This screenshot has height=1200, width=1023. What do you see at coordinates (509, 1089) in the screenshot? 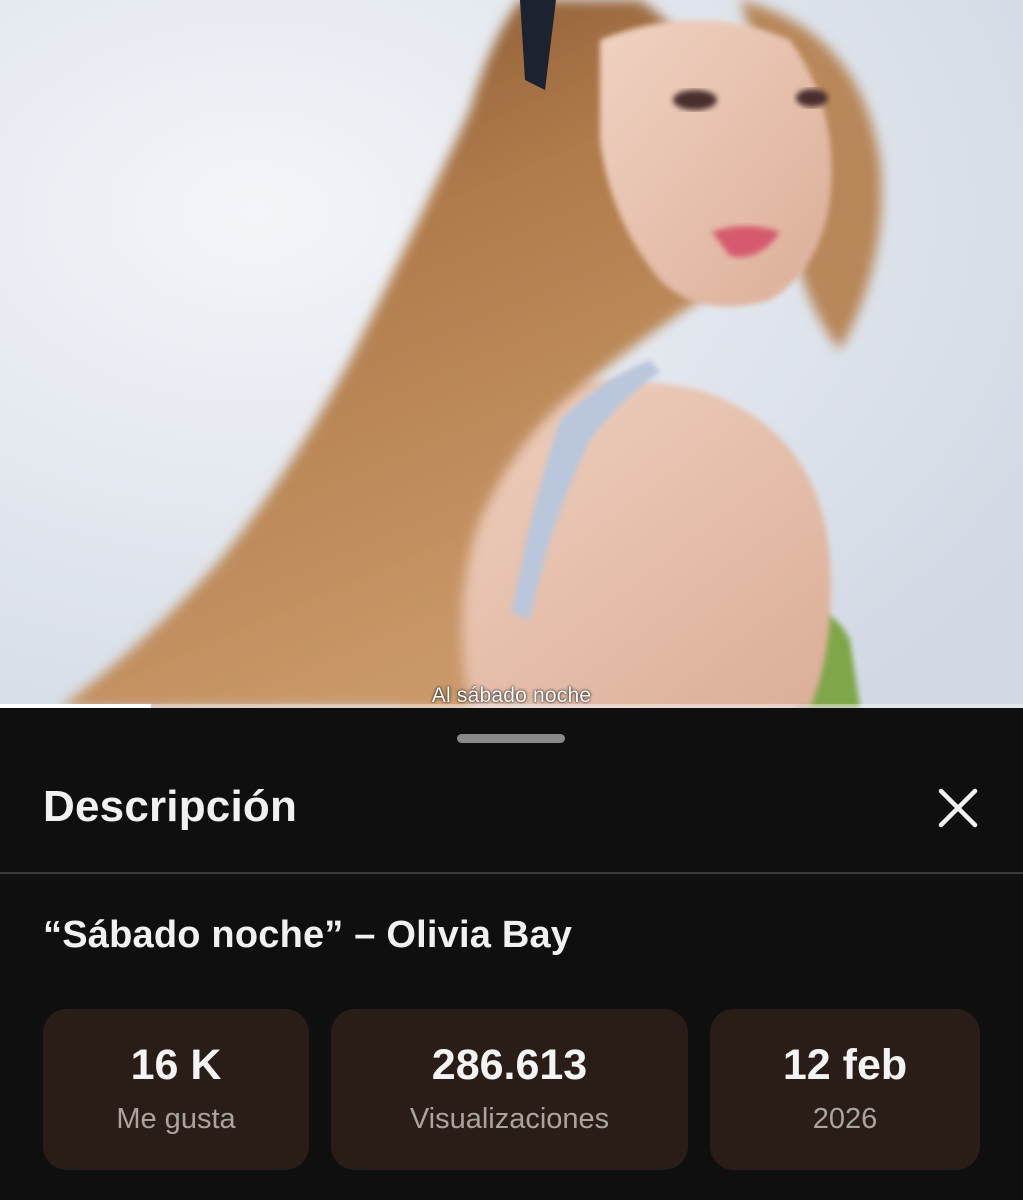
I see `views-stat: 286.613 Visualizaciones` at bounding box center [509, 1089].